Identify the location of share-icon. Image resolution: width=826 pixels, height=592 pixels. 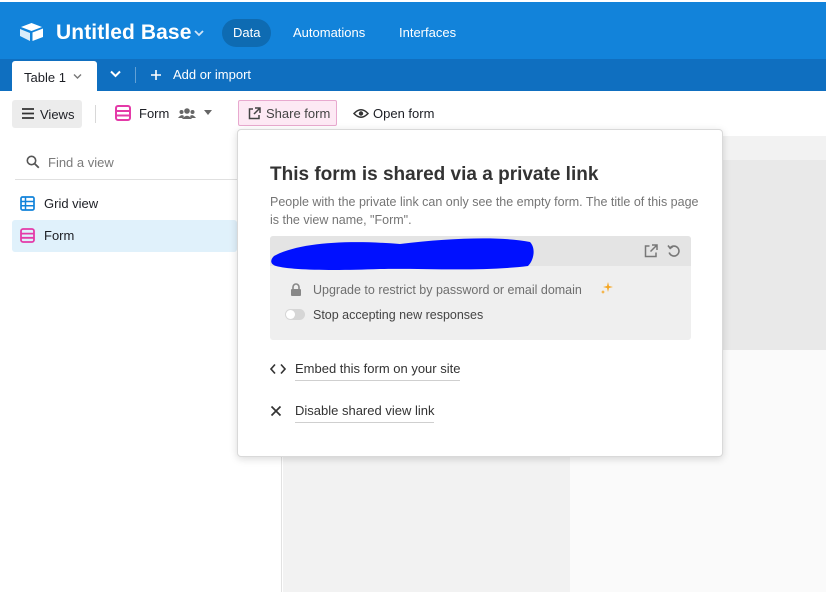
(254, 113).